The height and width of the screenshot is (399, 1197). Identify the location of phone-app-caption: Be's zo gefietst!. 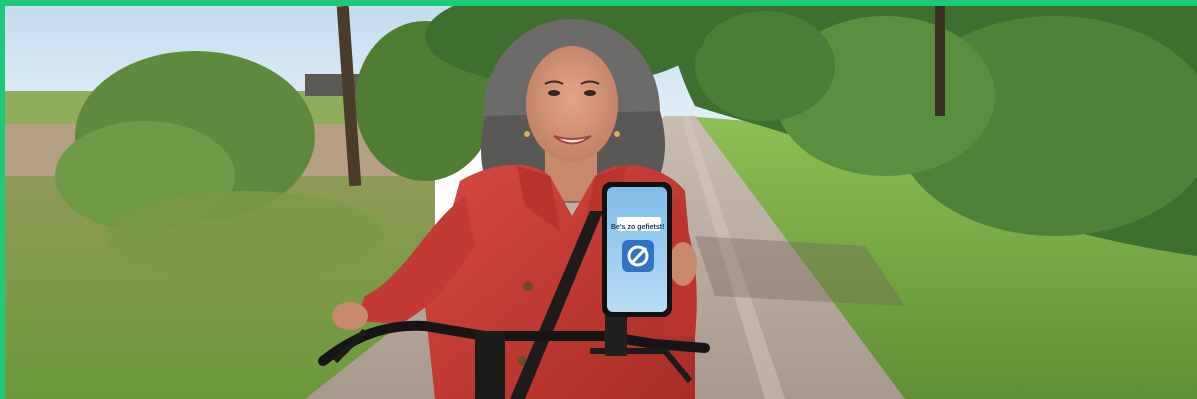
(638, 227).